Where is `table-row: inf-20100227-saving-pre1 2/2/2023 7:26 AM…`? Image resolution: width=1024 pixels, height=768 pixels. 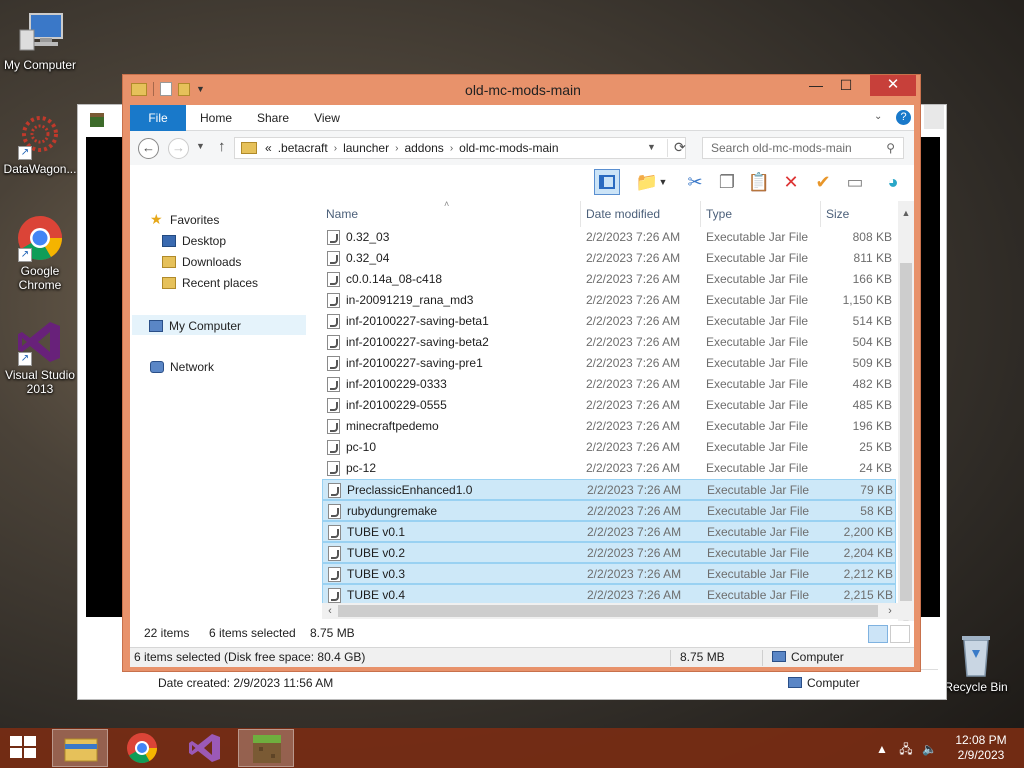
table-row: inf-20100227-saving-pre1 2/2/2023 7:26 AM… is located at coordinates (609, 363).